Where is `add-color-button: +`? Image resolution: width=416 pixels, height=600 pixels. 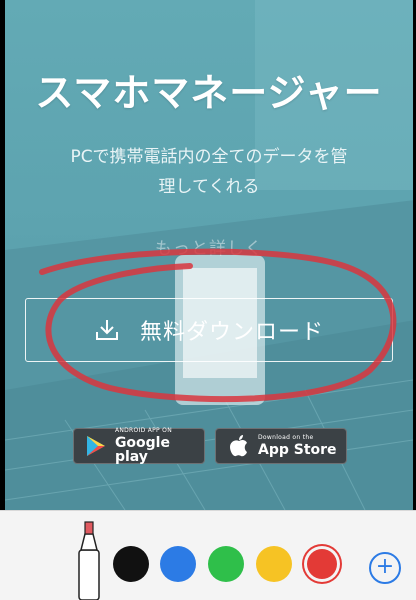
add-color-button: + is located at coordinates (385, 568).